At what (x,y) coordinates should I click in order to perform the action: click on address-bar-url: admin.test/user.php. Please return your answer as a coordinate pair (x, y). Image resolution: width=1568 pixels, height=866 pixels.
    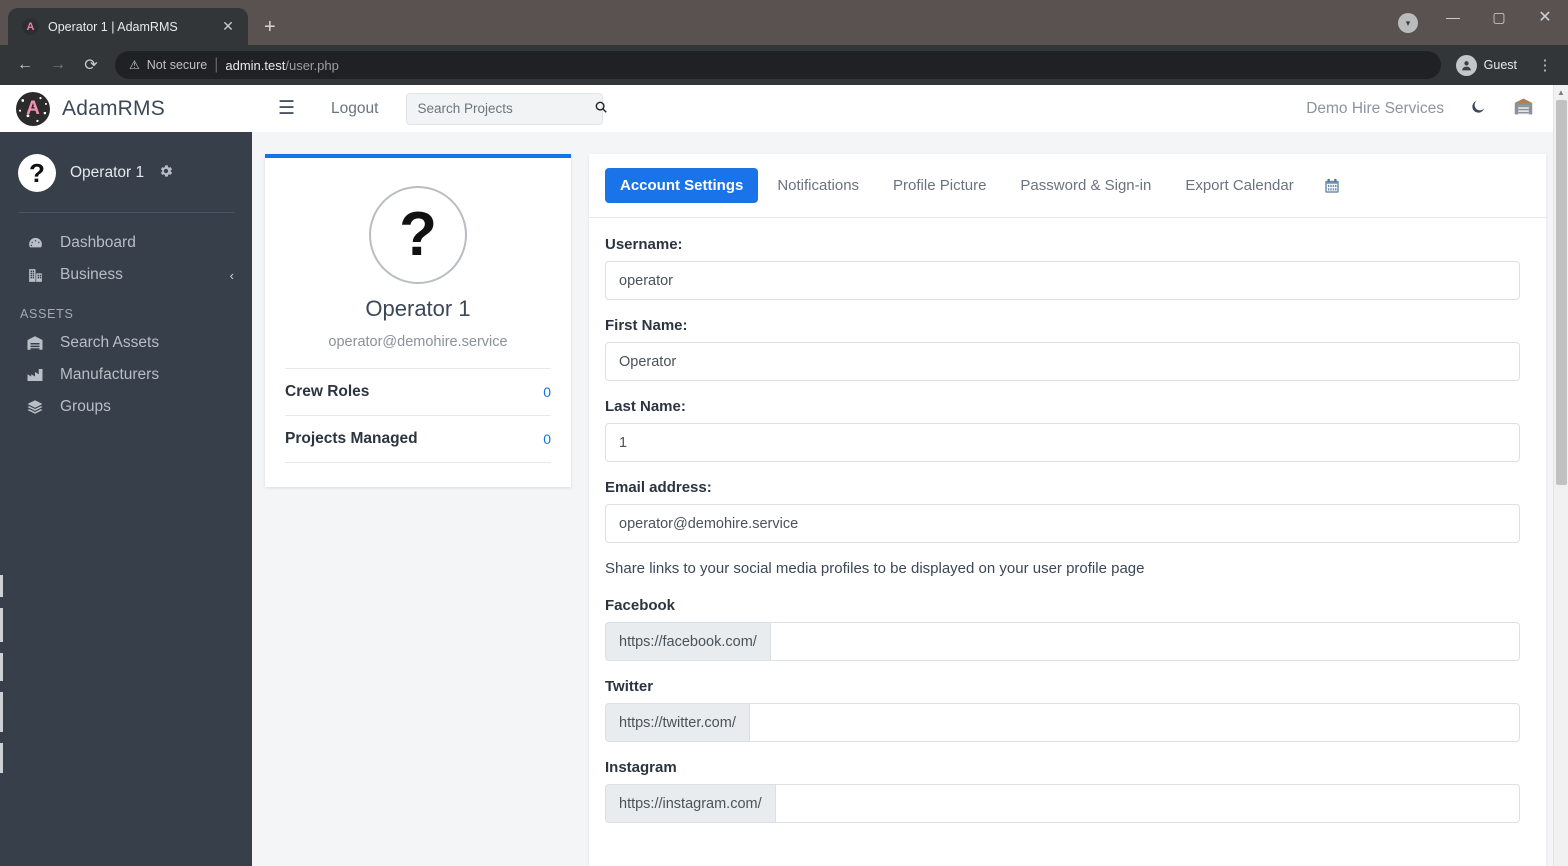
    Looking at the image, I should click on (281, 65).